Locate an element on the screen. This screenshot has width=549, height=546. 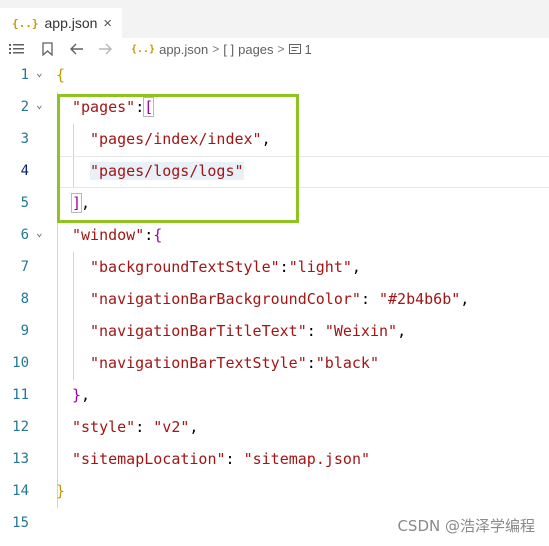
code-line: 9 "navigationBarTitleText": "Weixin", is located at coordinates (274, 332).